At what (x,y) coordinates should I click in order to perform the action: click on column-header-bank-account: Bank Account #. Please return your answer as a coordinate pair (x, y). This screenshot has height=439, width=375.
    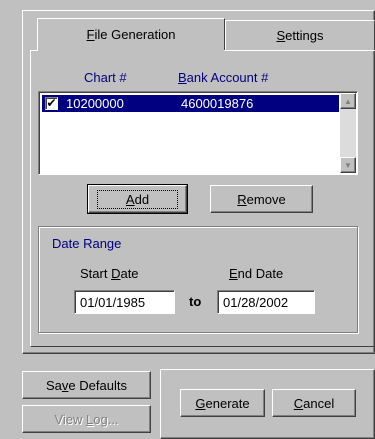
    Looking at the image, I should click on (223, 77).